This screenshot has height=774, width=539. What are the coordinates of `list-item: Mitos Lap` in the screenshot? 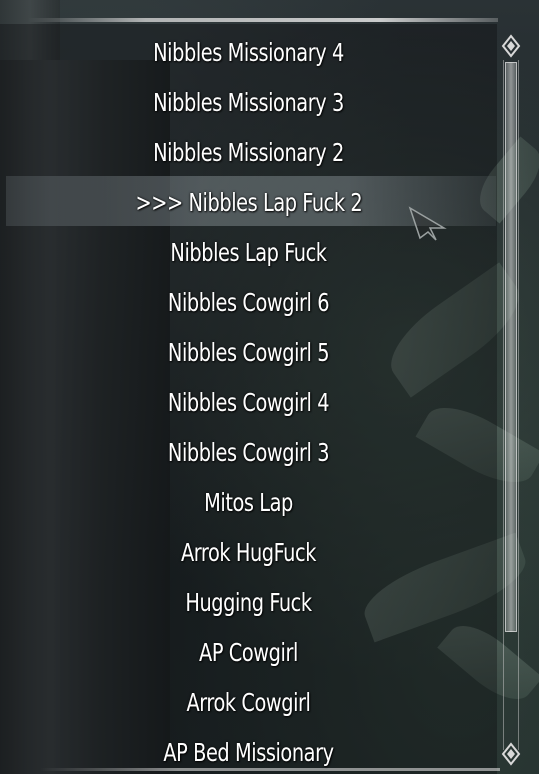 It's located at (248, 503).